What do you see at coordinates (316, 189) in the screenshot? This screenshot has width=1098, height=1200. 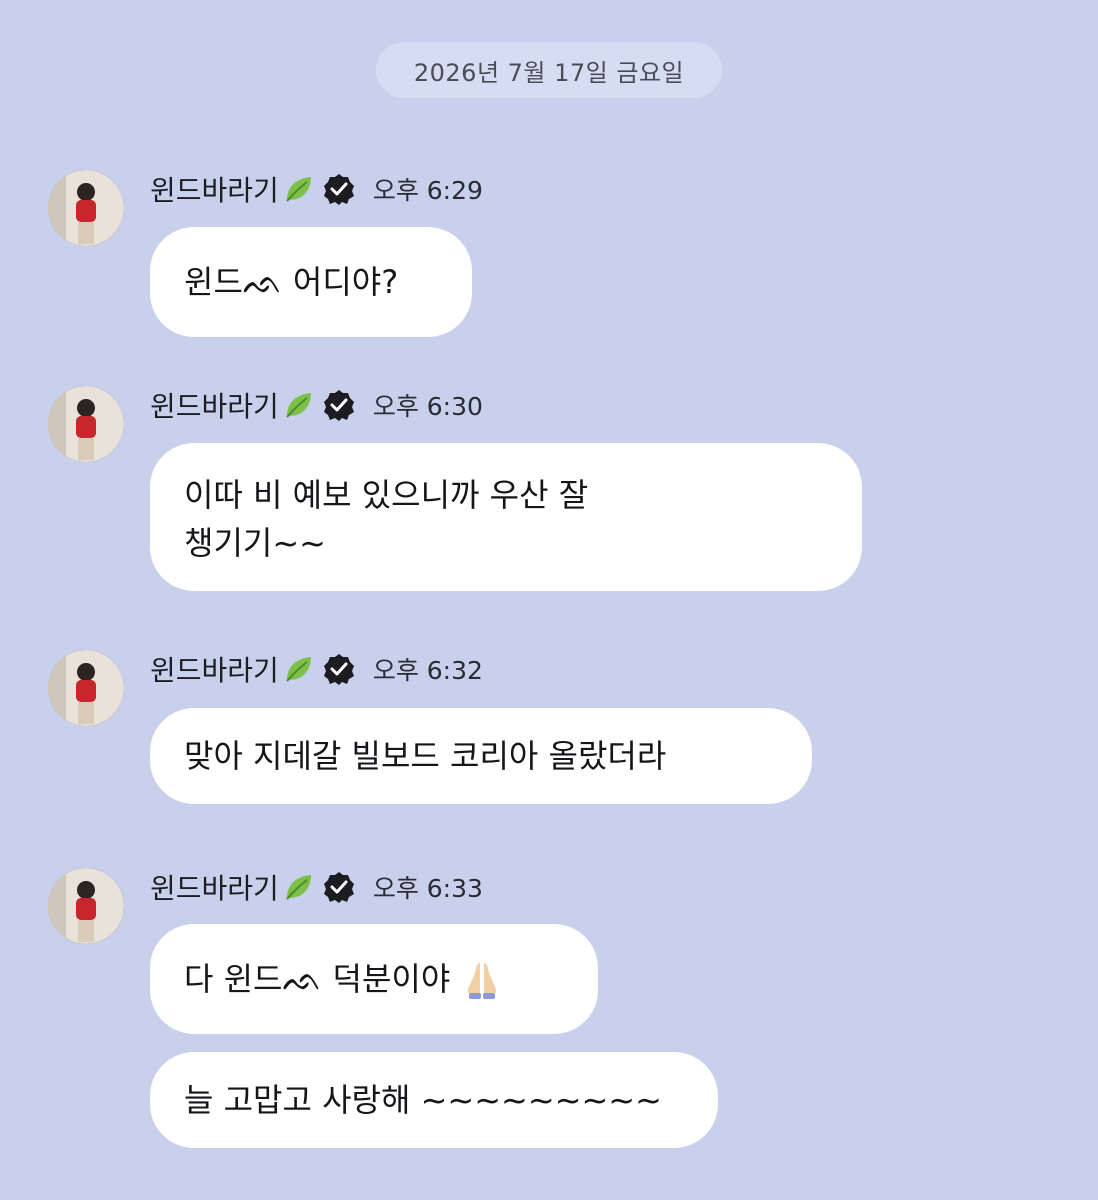 I see `message-header: 윈드바라기 오후 6:29` at bounding box center [316, 189].